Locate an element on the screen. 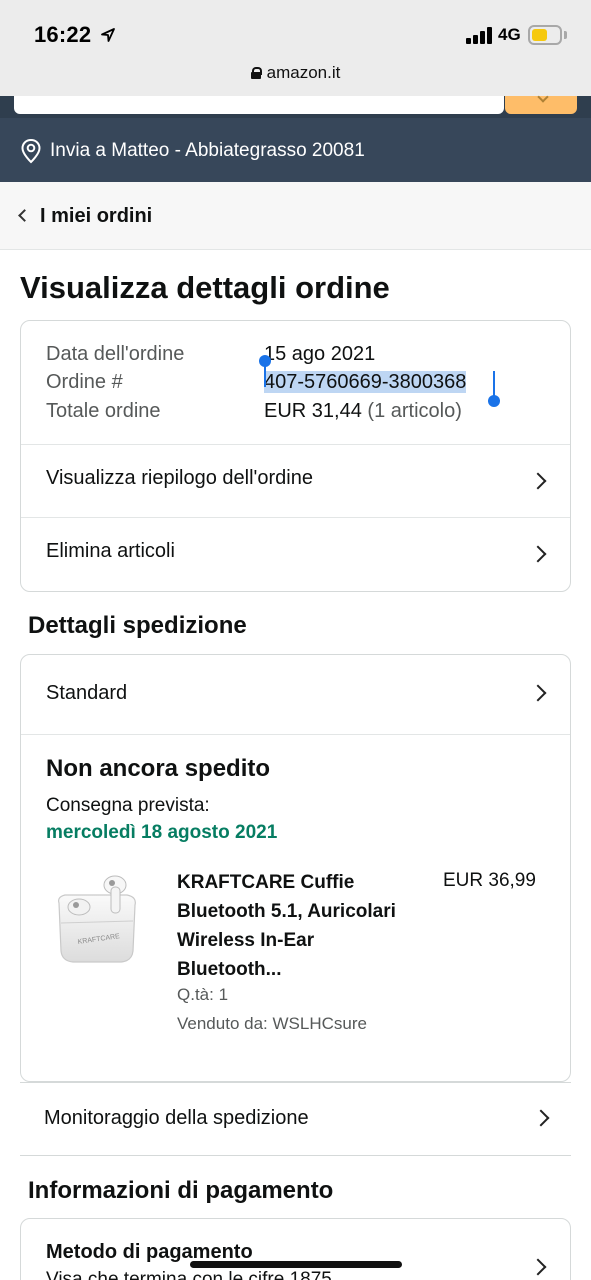  selected-order-number: 407-5760669-3800368 is located at coordinates (365, 382).